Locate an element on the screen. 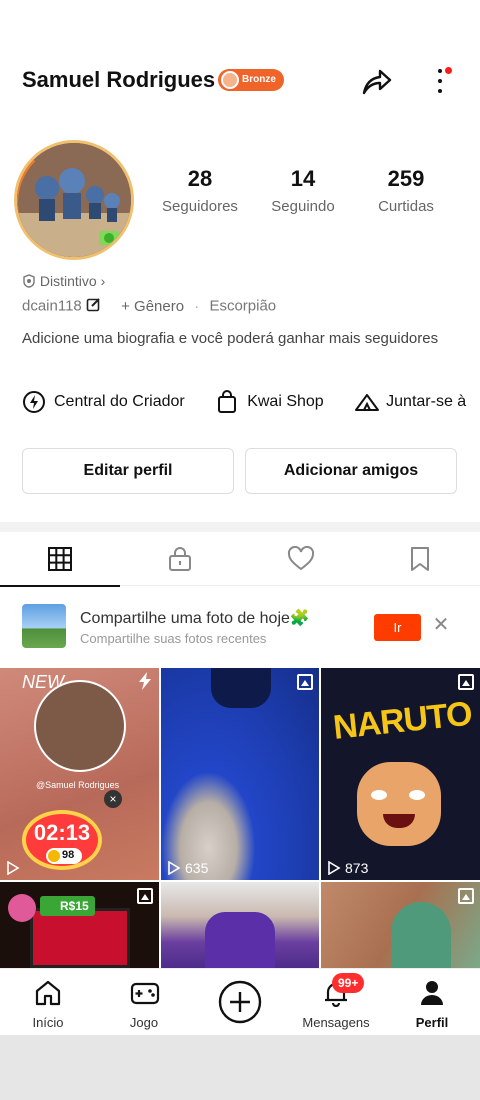  coin-count: 98 is located at coordinates (68, 855).